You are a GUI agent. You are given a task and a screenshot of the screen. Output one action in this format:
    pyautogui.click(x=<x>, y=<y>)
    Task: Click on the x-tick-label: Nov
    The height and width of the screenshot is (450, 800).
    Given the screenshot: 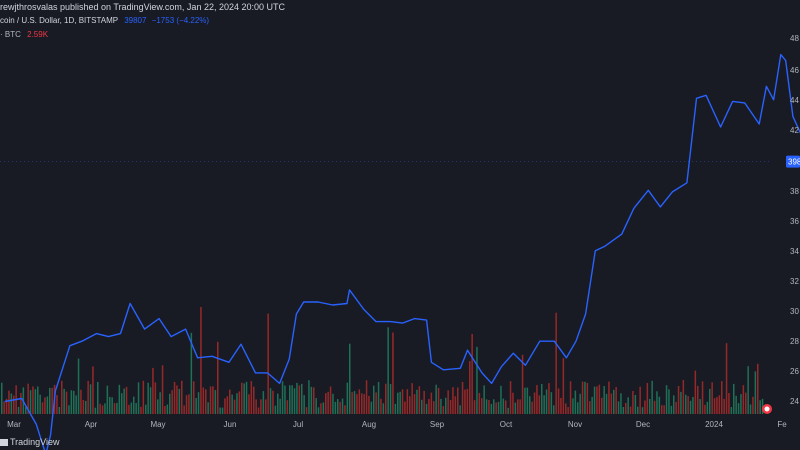 What is the action you would take?
    pyautogui.click(x=575, y=424)
    